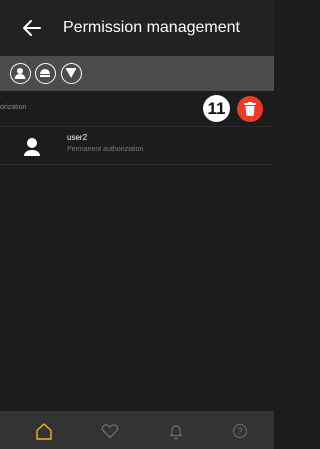  Describe the element at coordinates (137, 145) in the screenshot. I see `list-item-user: user2 Permanent authorization` at that location.